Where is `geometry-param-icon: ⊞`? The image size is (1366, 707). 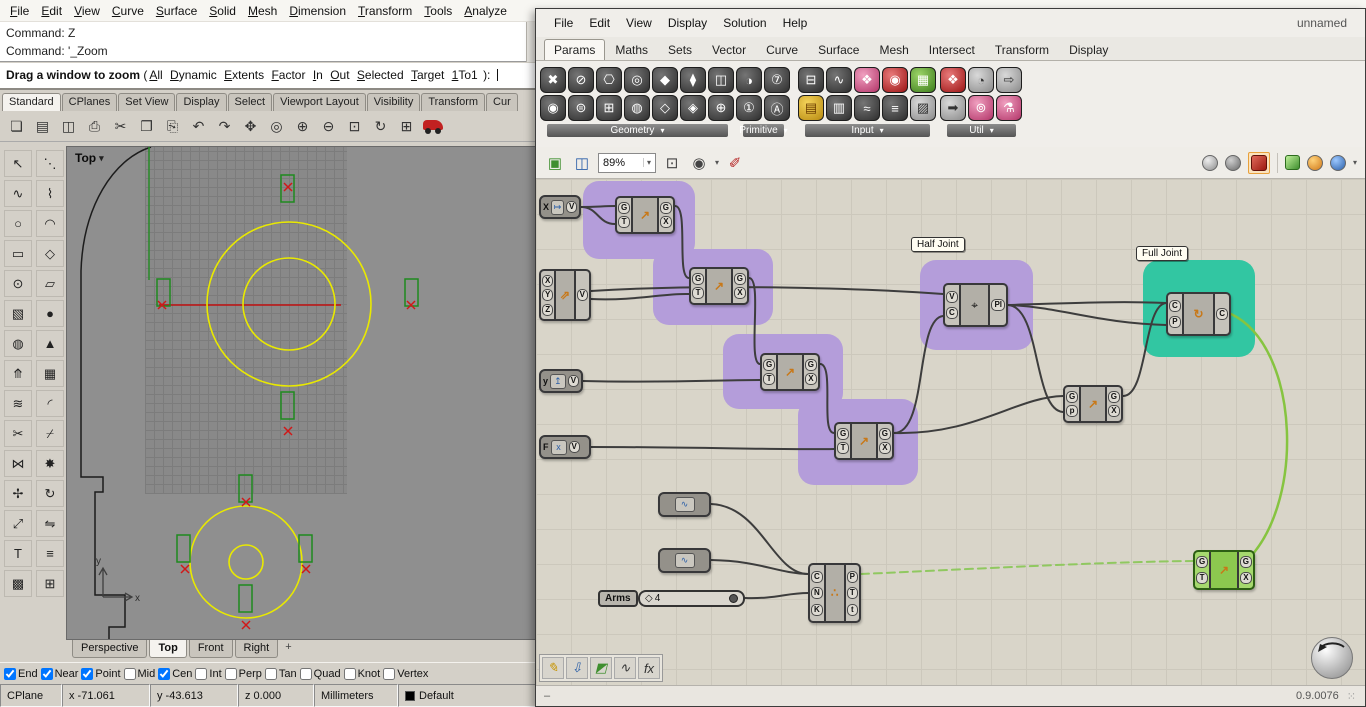 geometry-param-icon: ⊞ is located at coordinates (609, 108).